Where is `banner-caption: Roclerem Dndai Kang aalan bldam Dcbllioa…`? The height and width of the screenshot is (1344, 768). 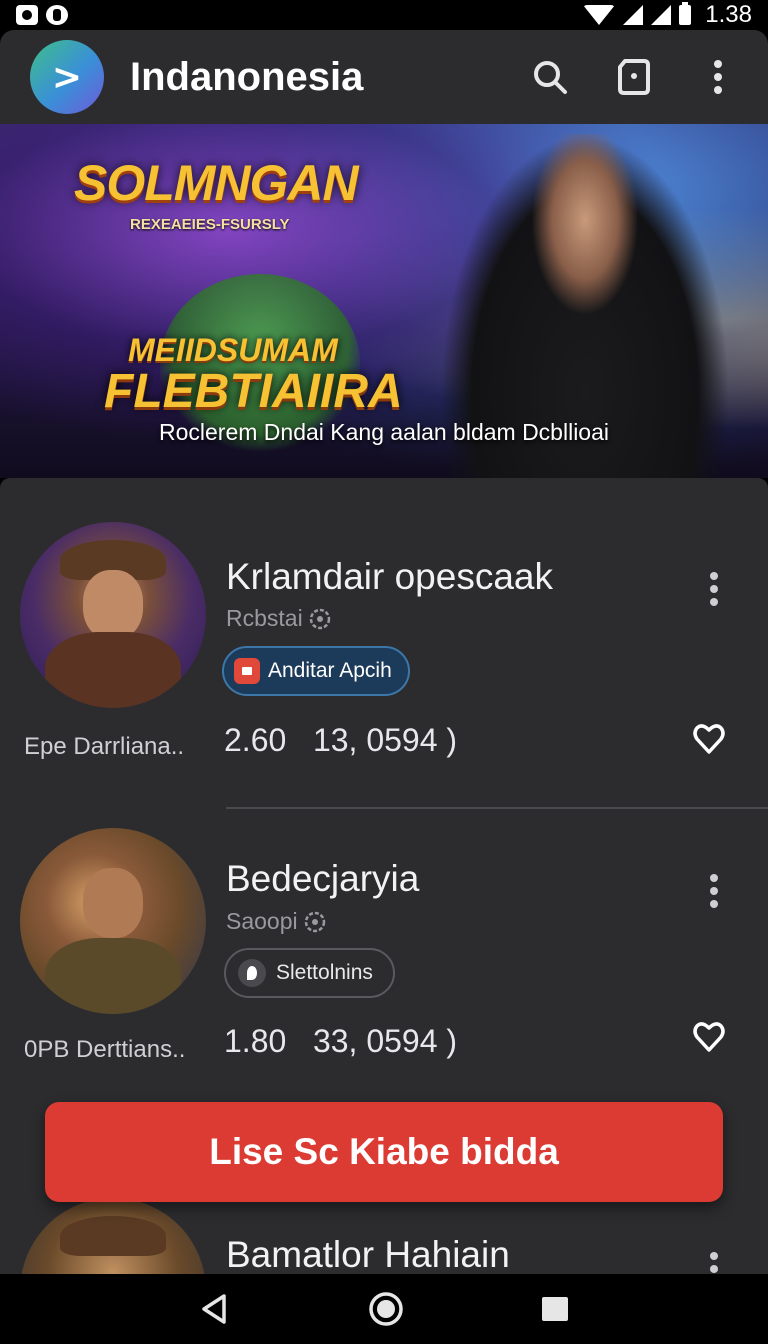 banner-caption: Roclerem Dndai Kang aalan bldam Dcbllioa… is located at coordinates (384, 432).